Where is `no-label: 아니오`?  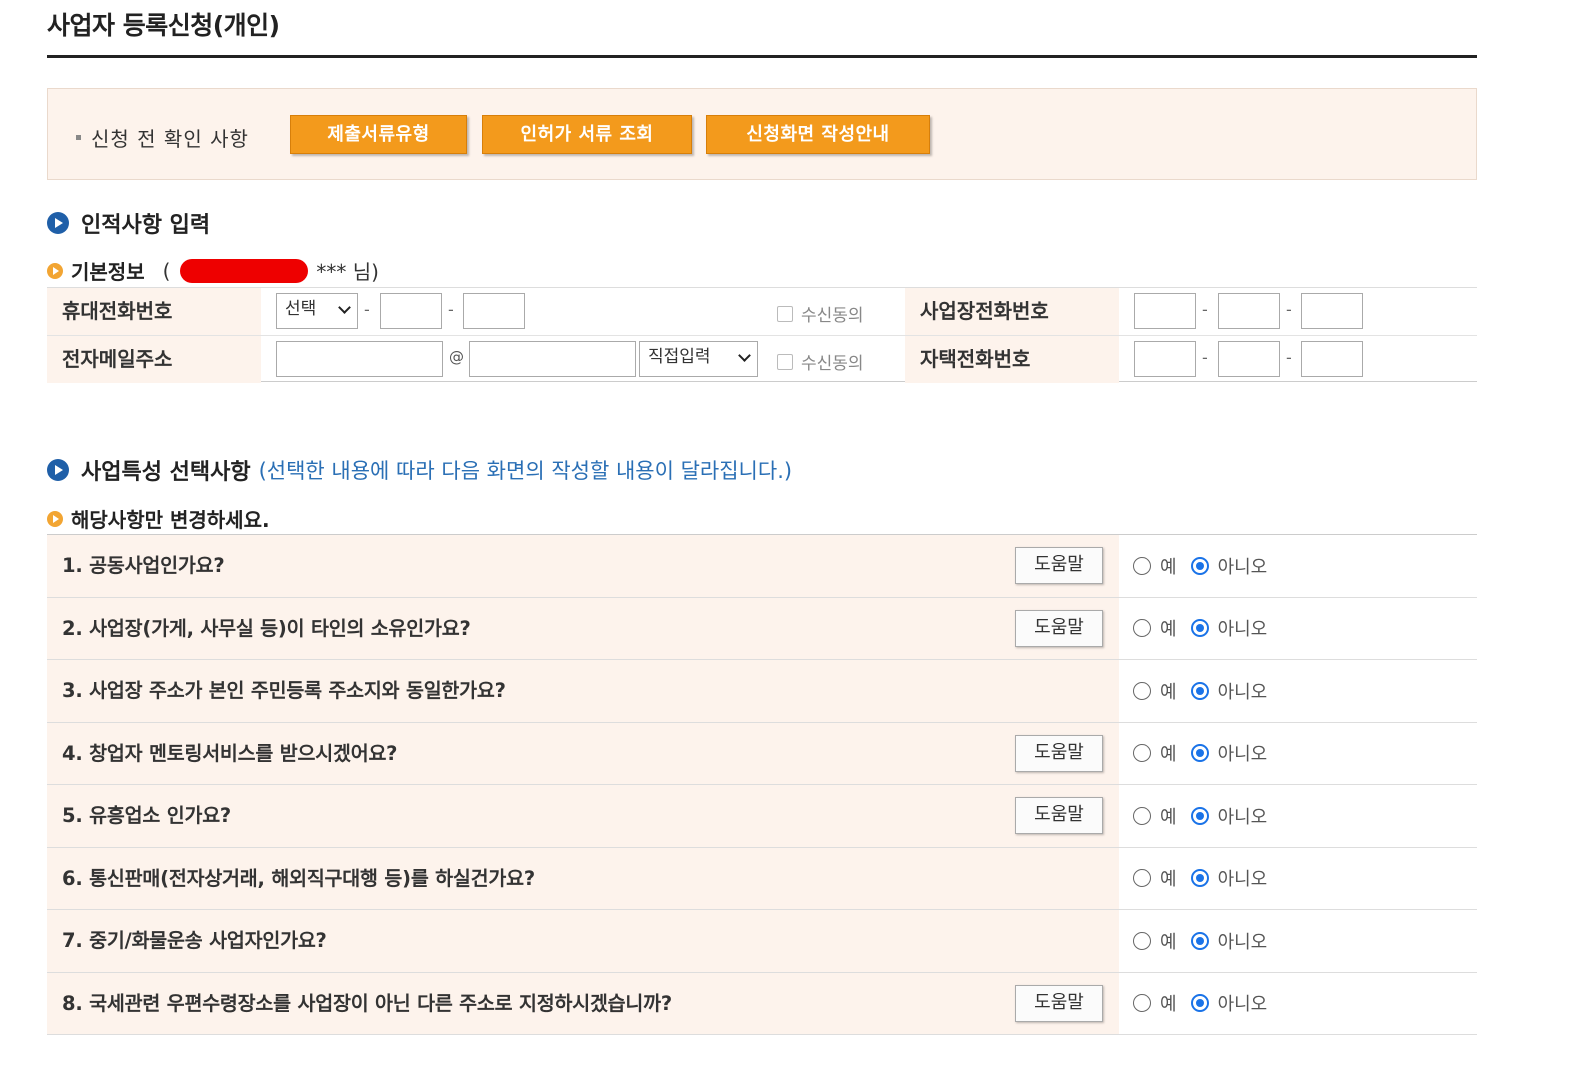 no-label: 아니오 is located at coordinates (1242, 817).